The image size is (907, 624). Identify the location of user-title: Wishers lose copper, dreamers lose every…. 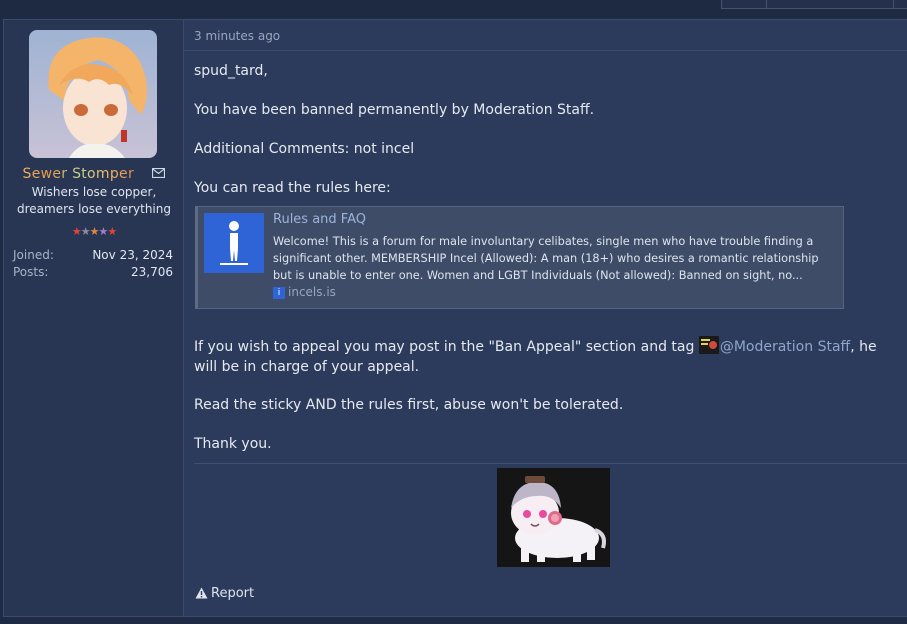
(94, 200).